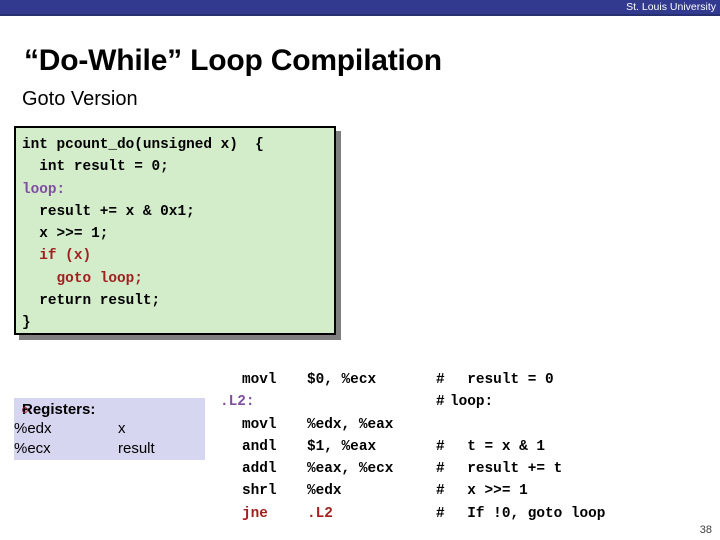 This screenshot has width=720, height=540. Describe the element at coordinates (350, 424) in the screenshot. I see `assembly-operands: %edx, %eax` at that location.